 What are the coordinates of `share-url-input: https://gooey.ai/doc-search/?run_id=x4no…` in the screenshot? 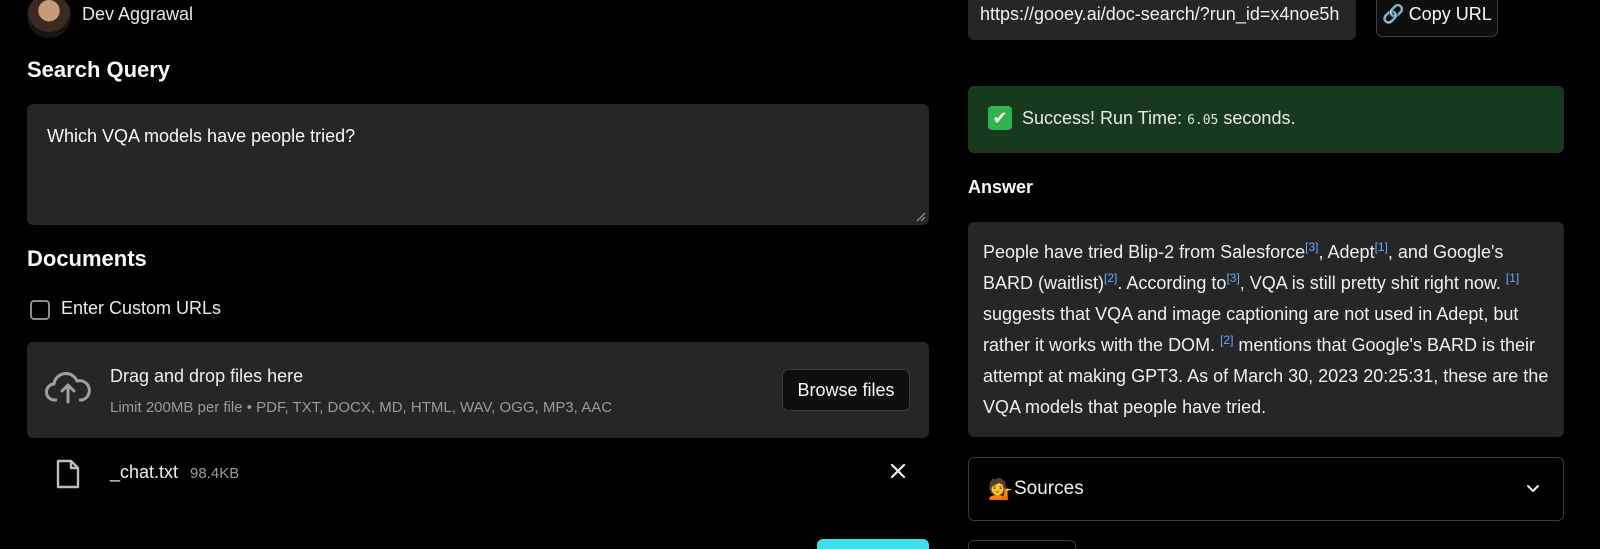 It's located at (1162, 20).